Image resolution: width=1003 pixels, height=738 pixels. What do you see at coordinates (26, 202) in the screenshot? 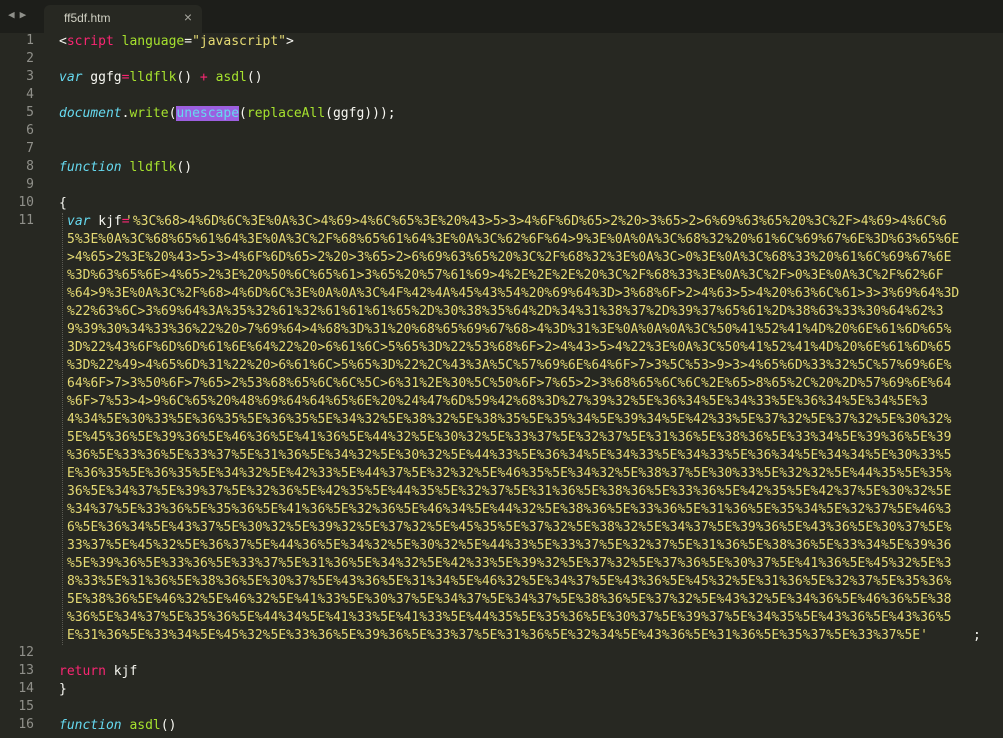
I see `line-number: 10` at bounding box center [26, 202].